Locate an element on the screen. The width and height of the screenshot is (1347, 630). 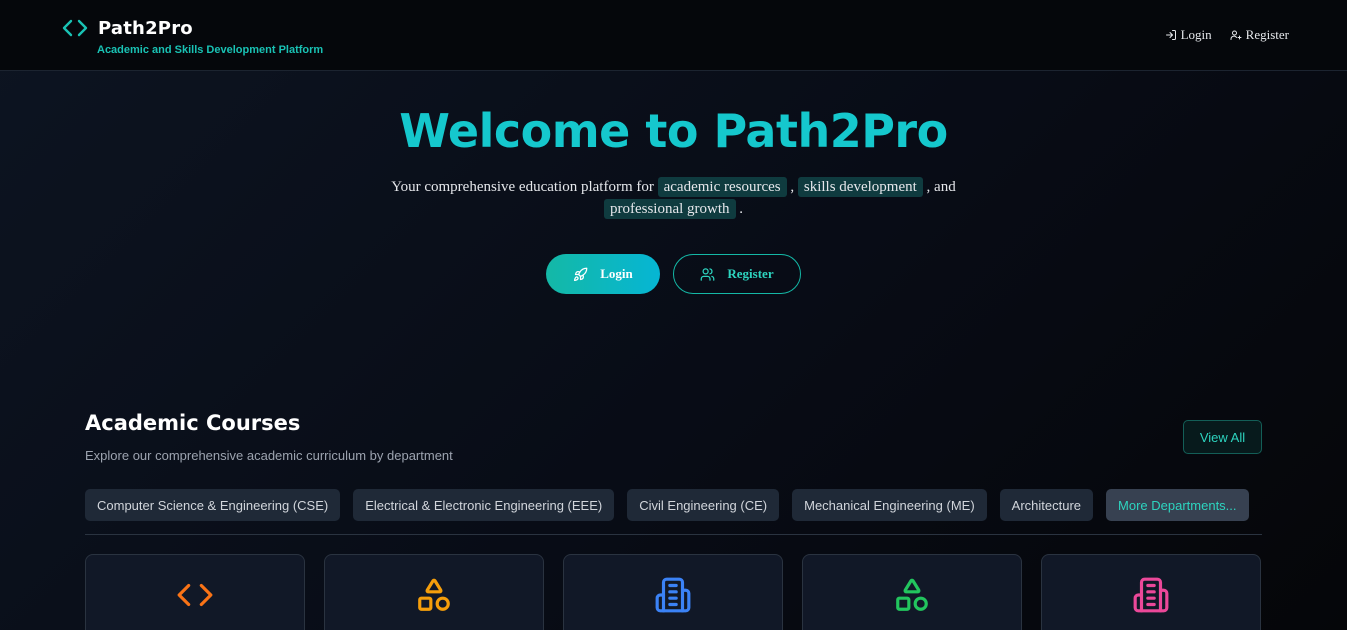
nav-register-link: Register is located at coordinates (1259, 35).